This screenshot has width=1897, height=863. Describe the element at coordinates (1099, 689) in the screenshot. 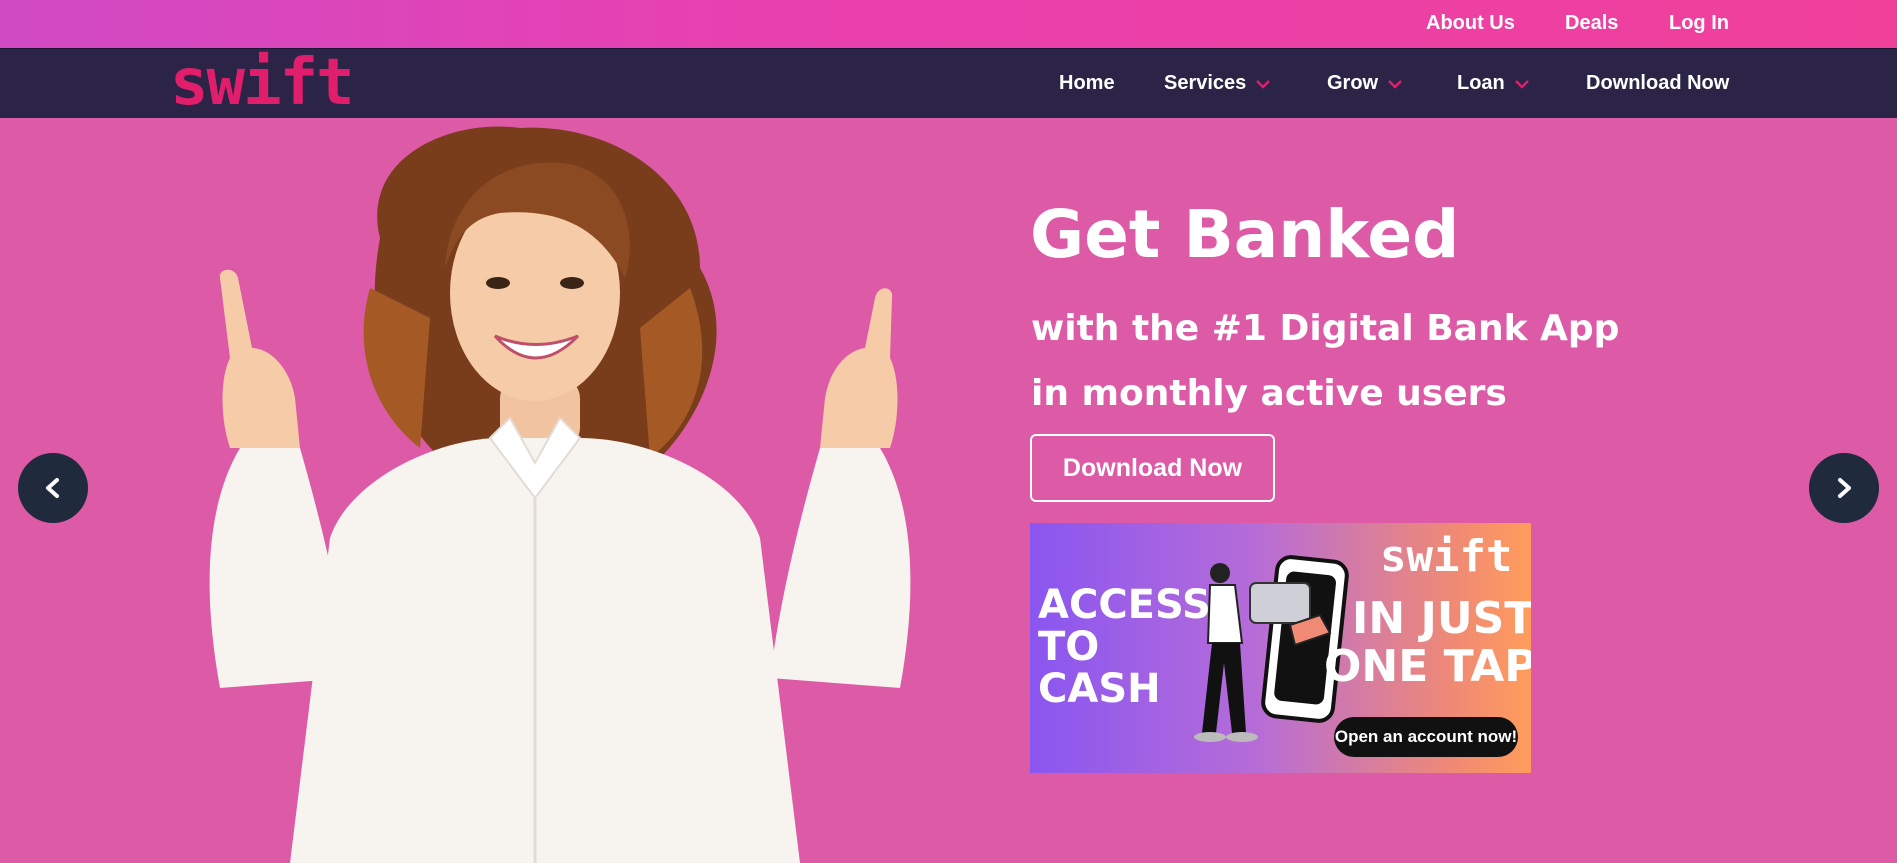

I see `banner-left-line3: CASH` at that location.